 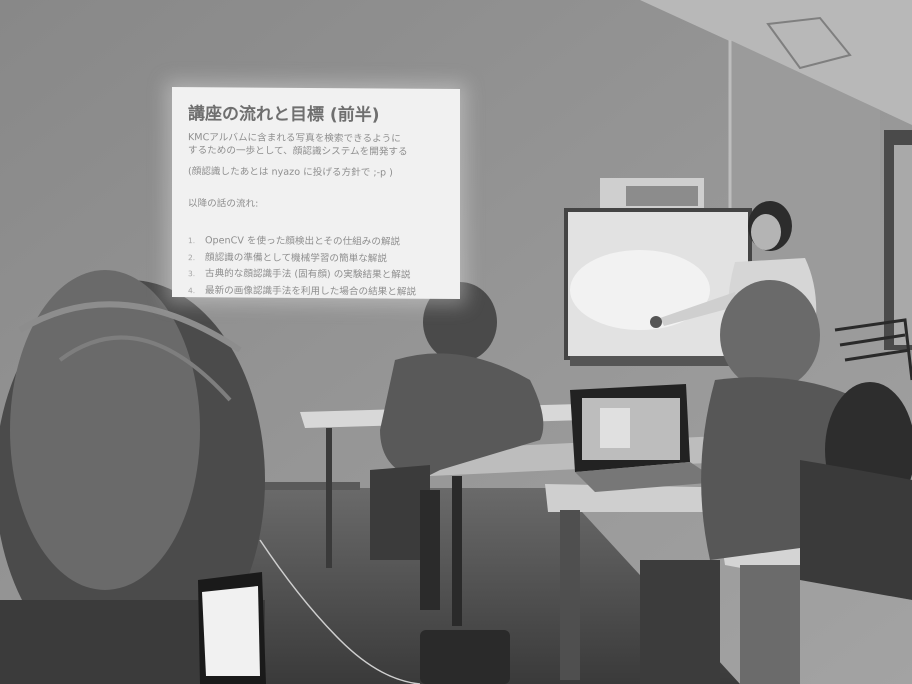 I want to click on slide-flow-item: 2. 顔認識の準備として機械学習の簡単な解説, so click(x=287, y=257).